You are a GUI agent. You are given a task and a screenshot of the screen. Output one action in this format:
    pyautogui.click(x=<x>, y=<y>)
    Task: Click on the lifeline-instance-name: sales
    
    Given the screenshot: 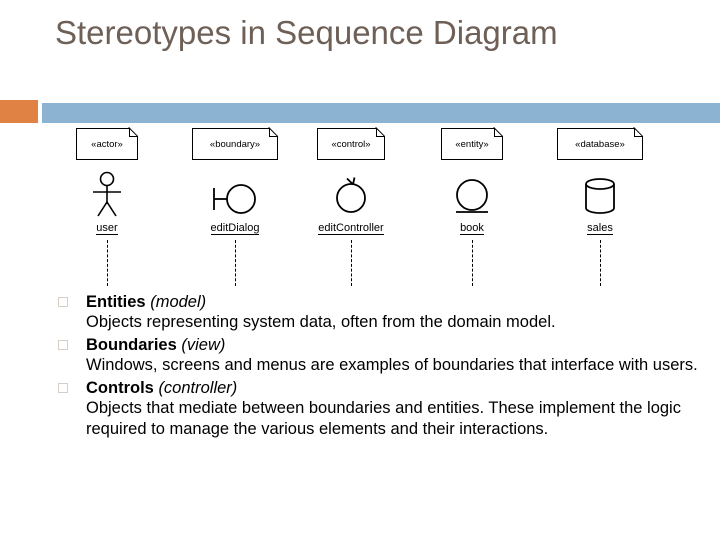 What is the action you would take?
    pyautogui.click(x=600, y=228)
    